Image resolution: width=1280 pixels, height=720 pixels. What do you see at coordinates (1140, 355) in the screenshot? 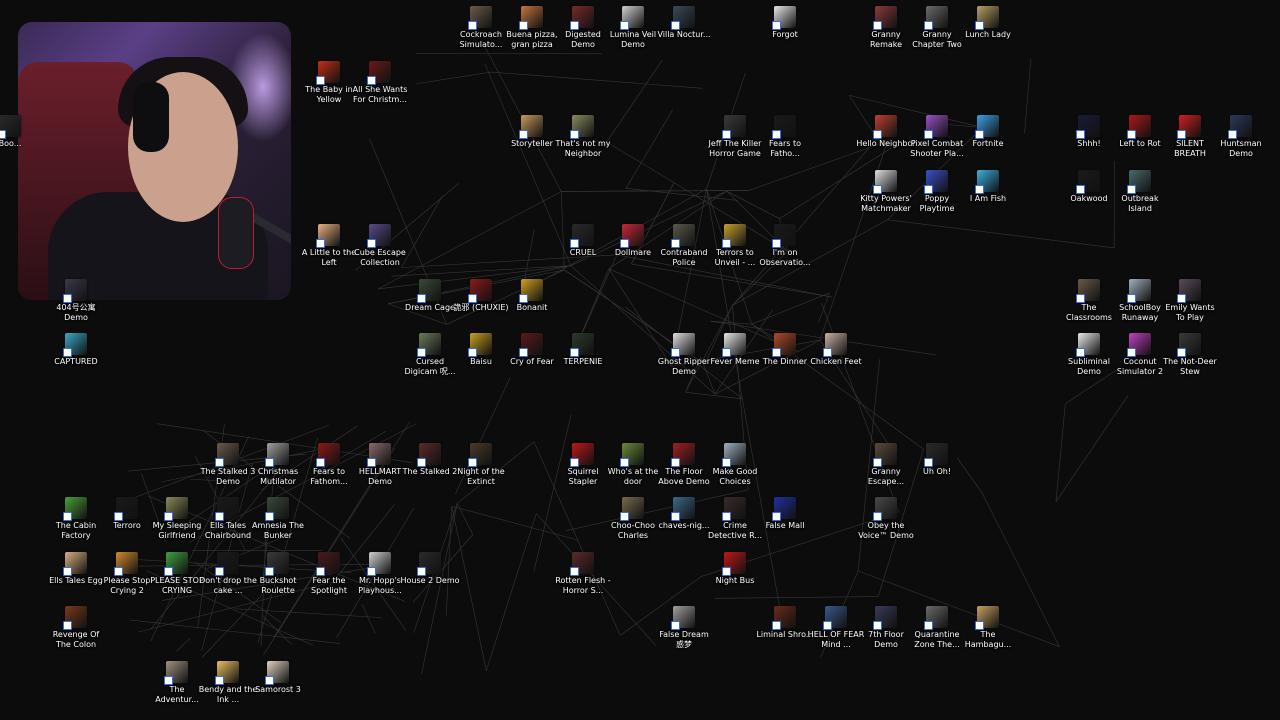
I see `desktop-shortcut: Coconut Simulator 2` at bounding box center [1140, 355].